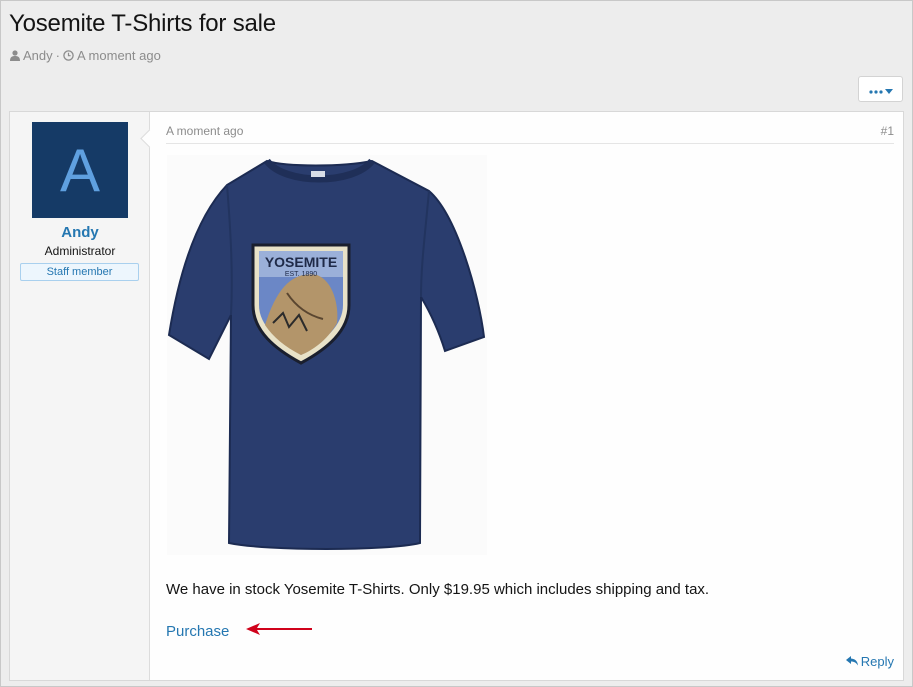 This screenshot has width=913, height=687. What do you see at coordinates (80, 232) in the screenshot?
I see `post-username: Andy` at bounding box center [80, 232].